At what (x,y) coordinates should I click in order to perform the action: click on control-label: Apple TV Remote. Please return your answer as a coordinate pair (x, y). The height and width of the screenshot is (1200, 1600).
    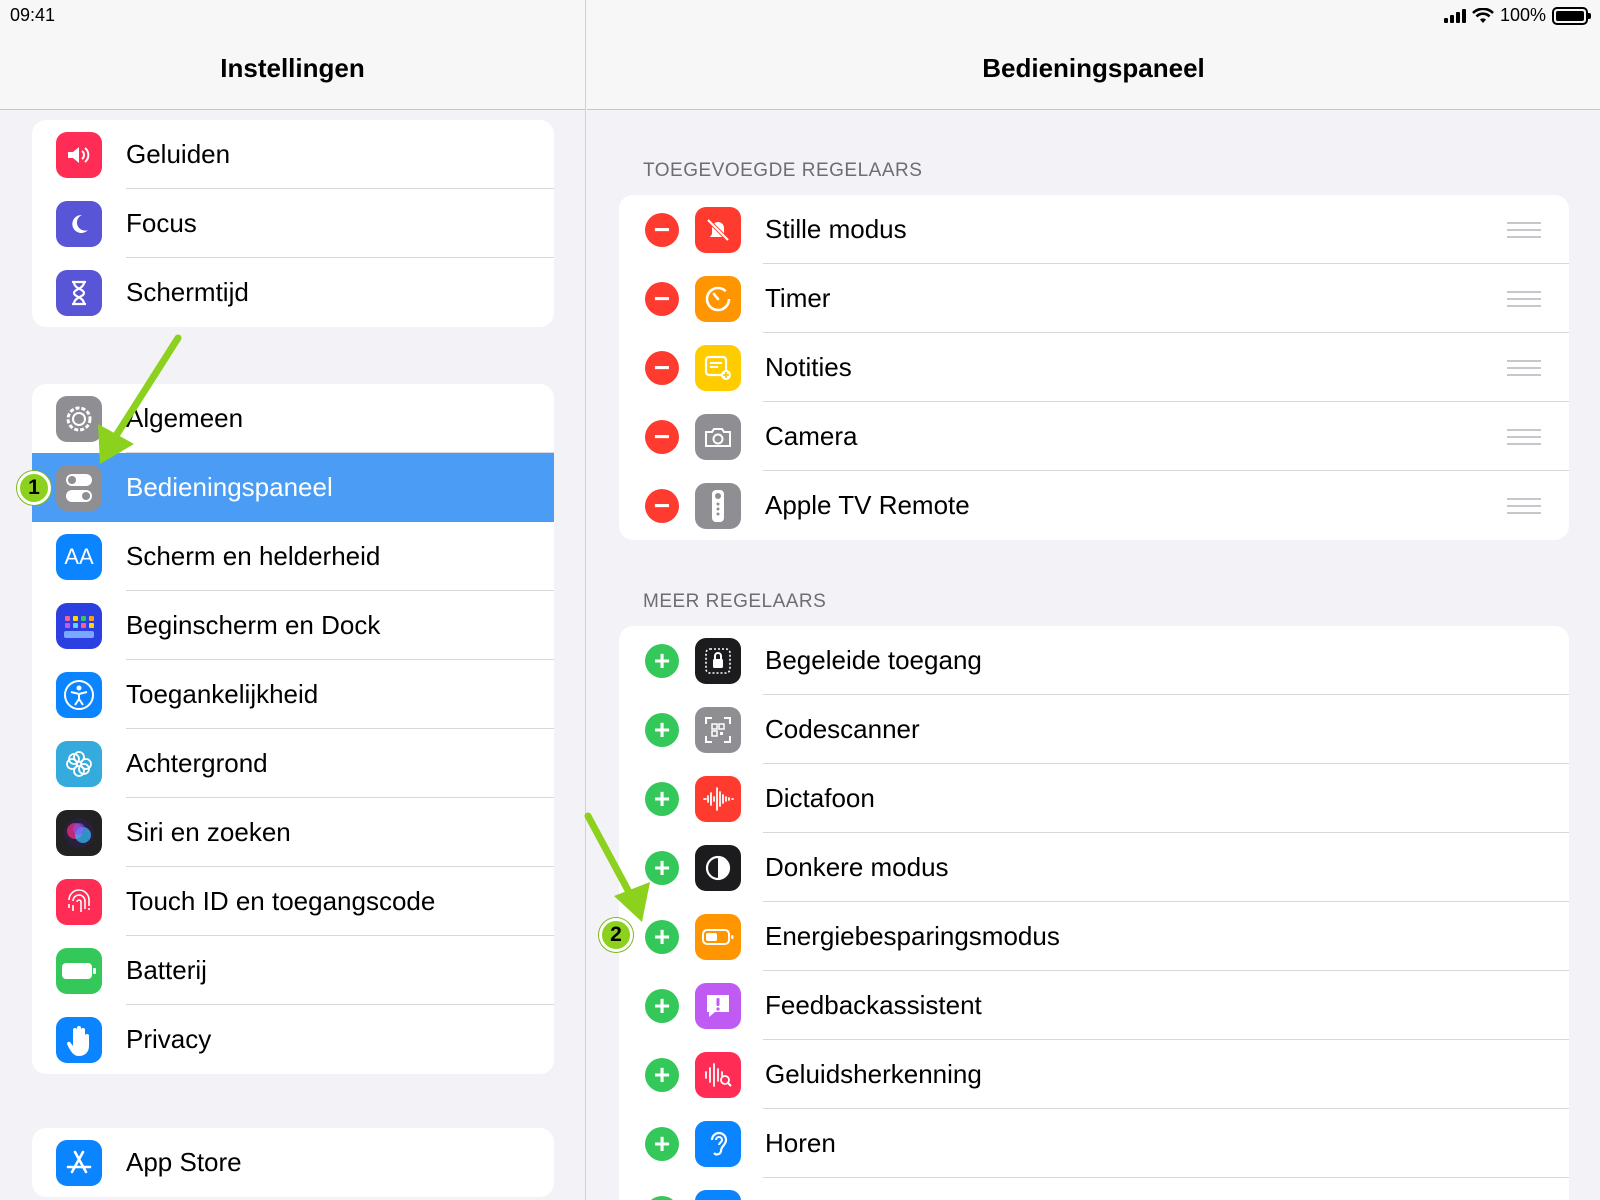
    Looking at the image, I should click on (867, 505).